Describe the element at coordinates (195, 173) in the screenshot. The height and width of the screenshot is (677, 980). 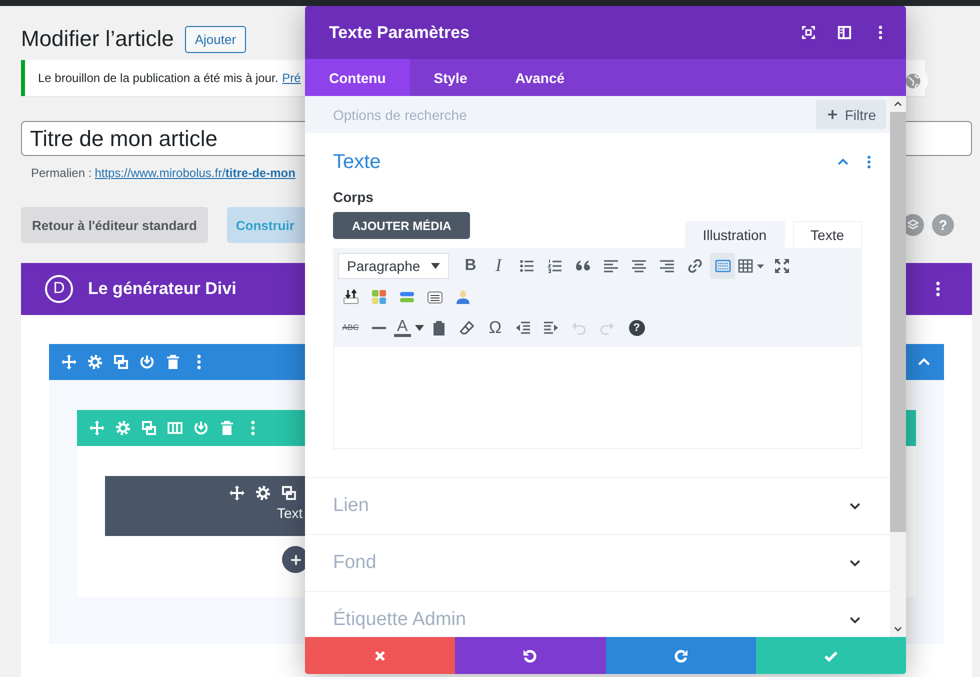
I see `permalink-link: https://www.mirobolus.fr/titre-de-mon` at that location.